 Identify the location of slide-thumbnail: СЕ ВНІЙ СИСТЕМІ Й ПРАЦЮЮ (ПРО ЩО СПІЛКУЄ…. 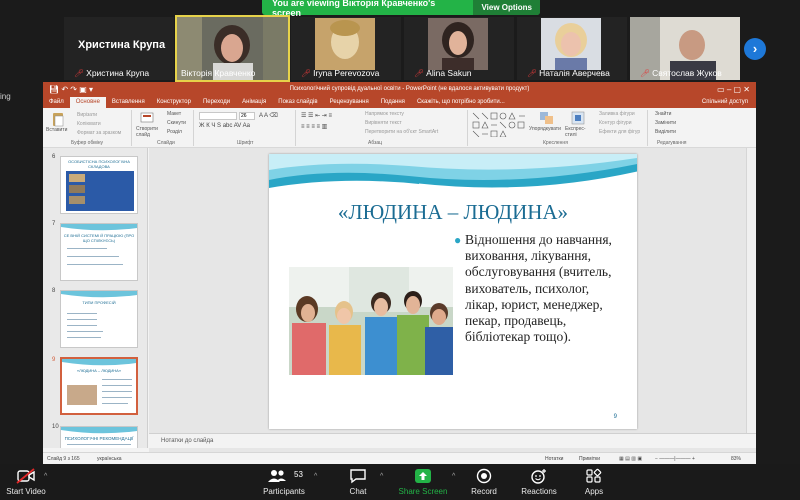
(99, 252).